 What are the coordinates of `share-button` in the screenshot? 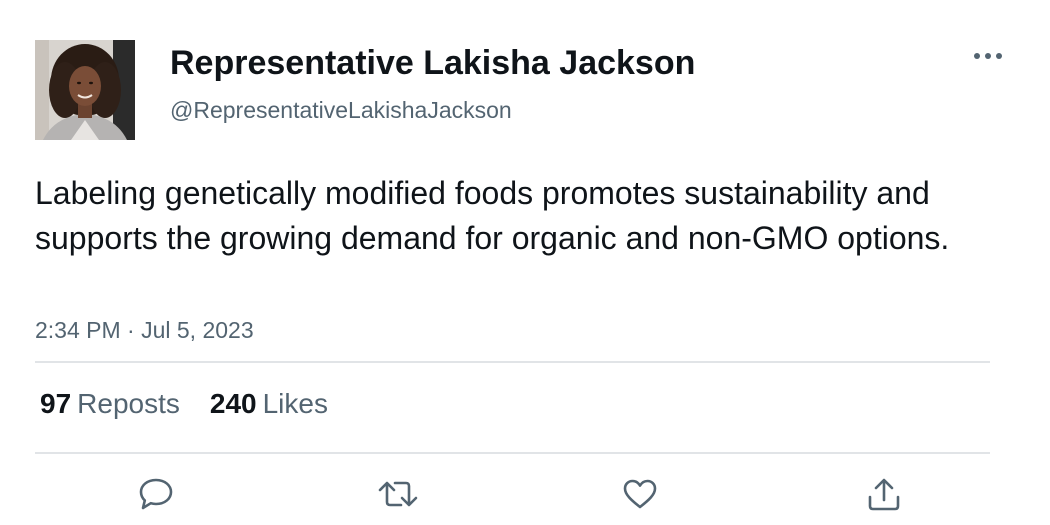 It's located at (884, 494).